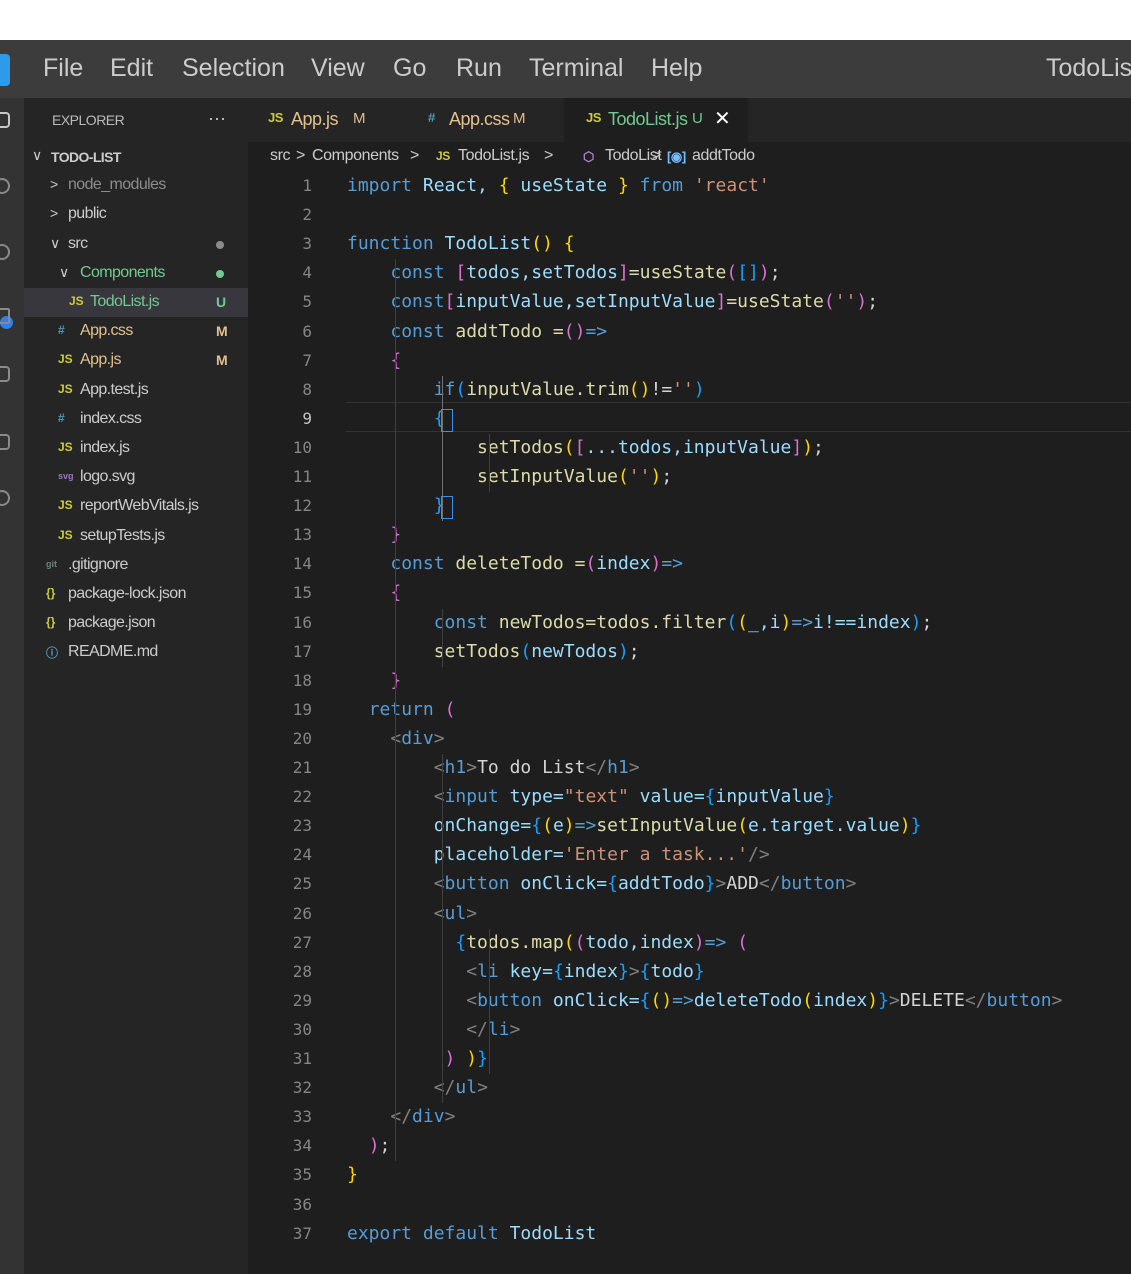 This screenshot has height=1274, width=1131. I want to click on code-token: (), so click(661, 1000).